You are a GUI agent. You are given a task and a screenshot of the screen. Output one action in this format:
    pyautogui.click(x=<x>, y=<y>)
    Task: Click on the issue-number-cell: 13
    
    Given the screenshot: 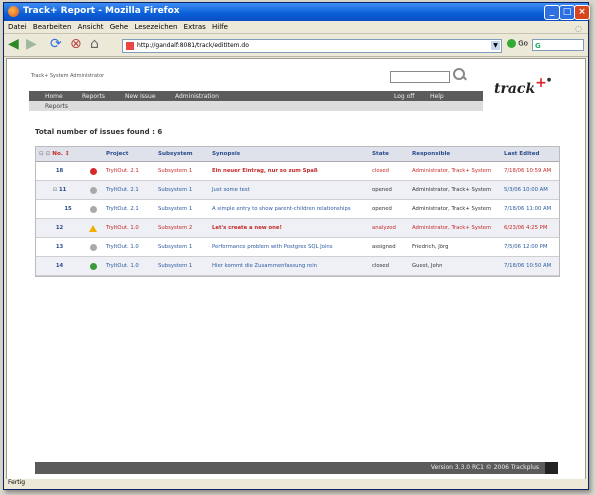 What is the action you would take?
    pyautogui.click(x=59, y=247)
    